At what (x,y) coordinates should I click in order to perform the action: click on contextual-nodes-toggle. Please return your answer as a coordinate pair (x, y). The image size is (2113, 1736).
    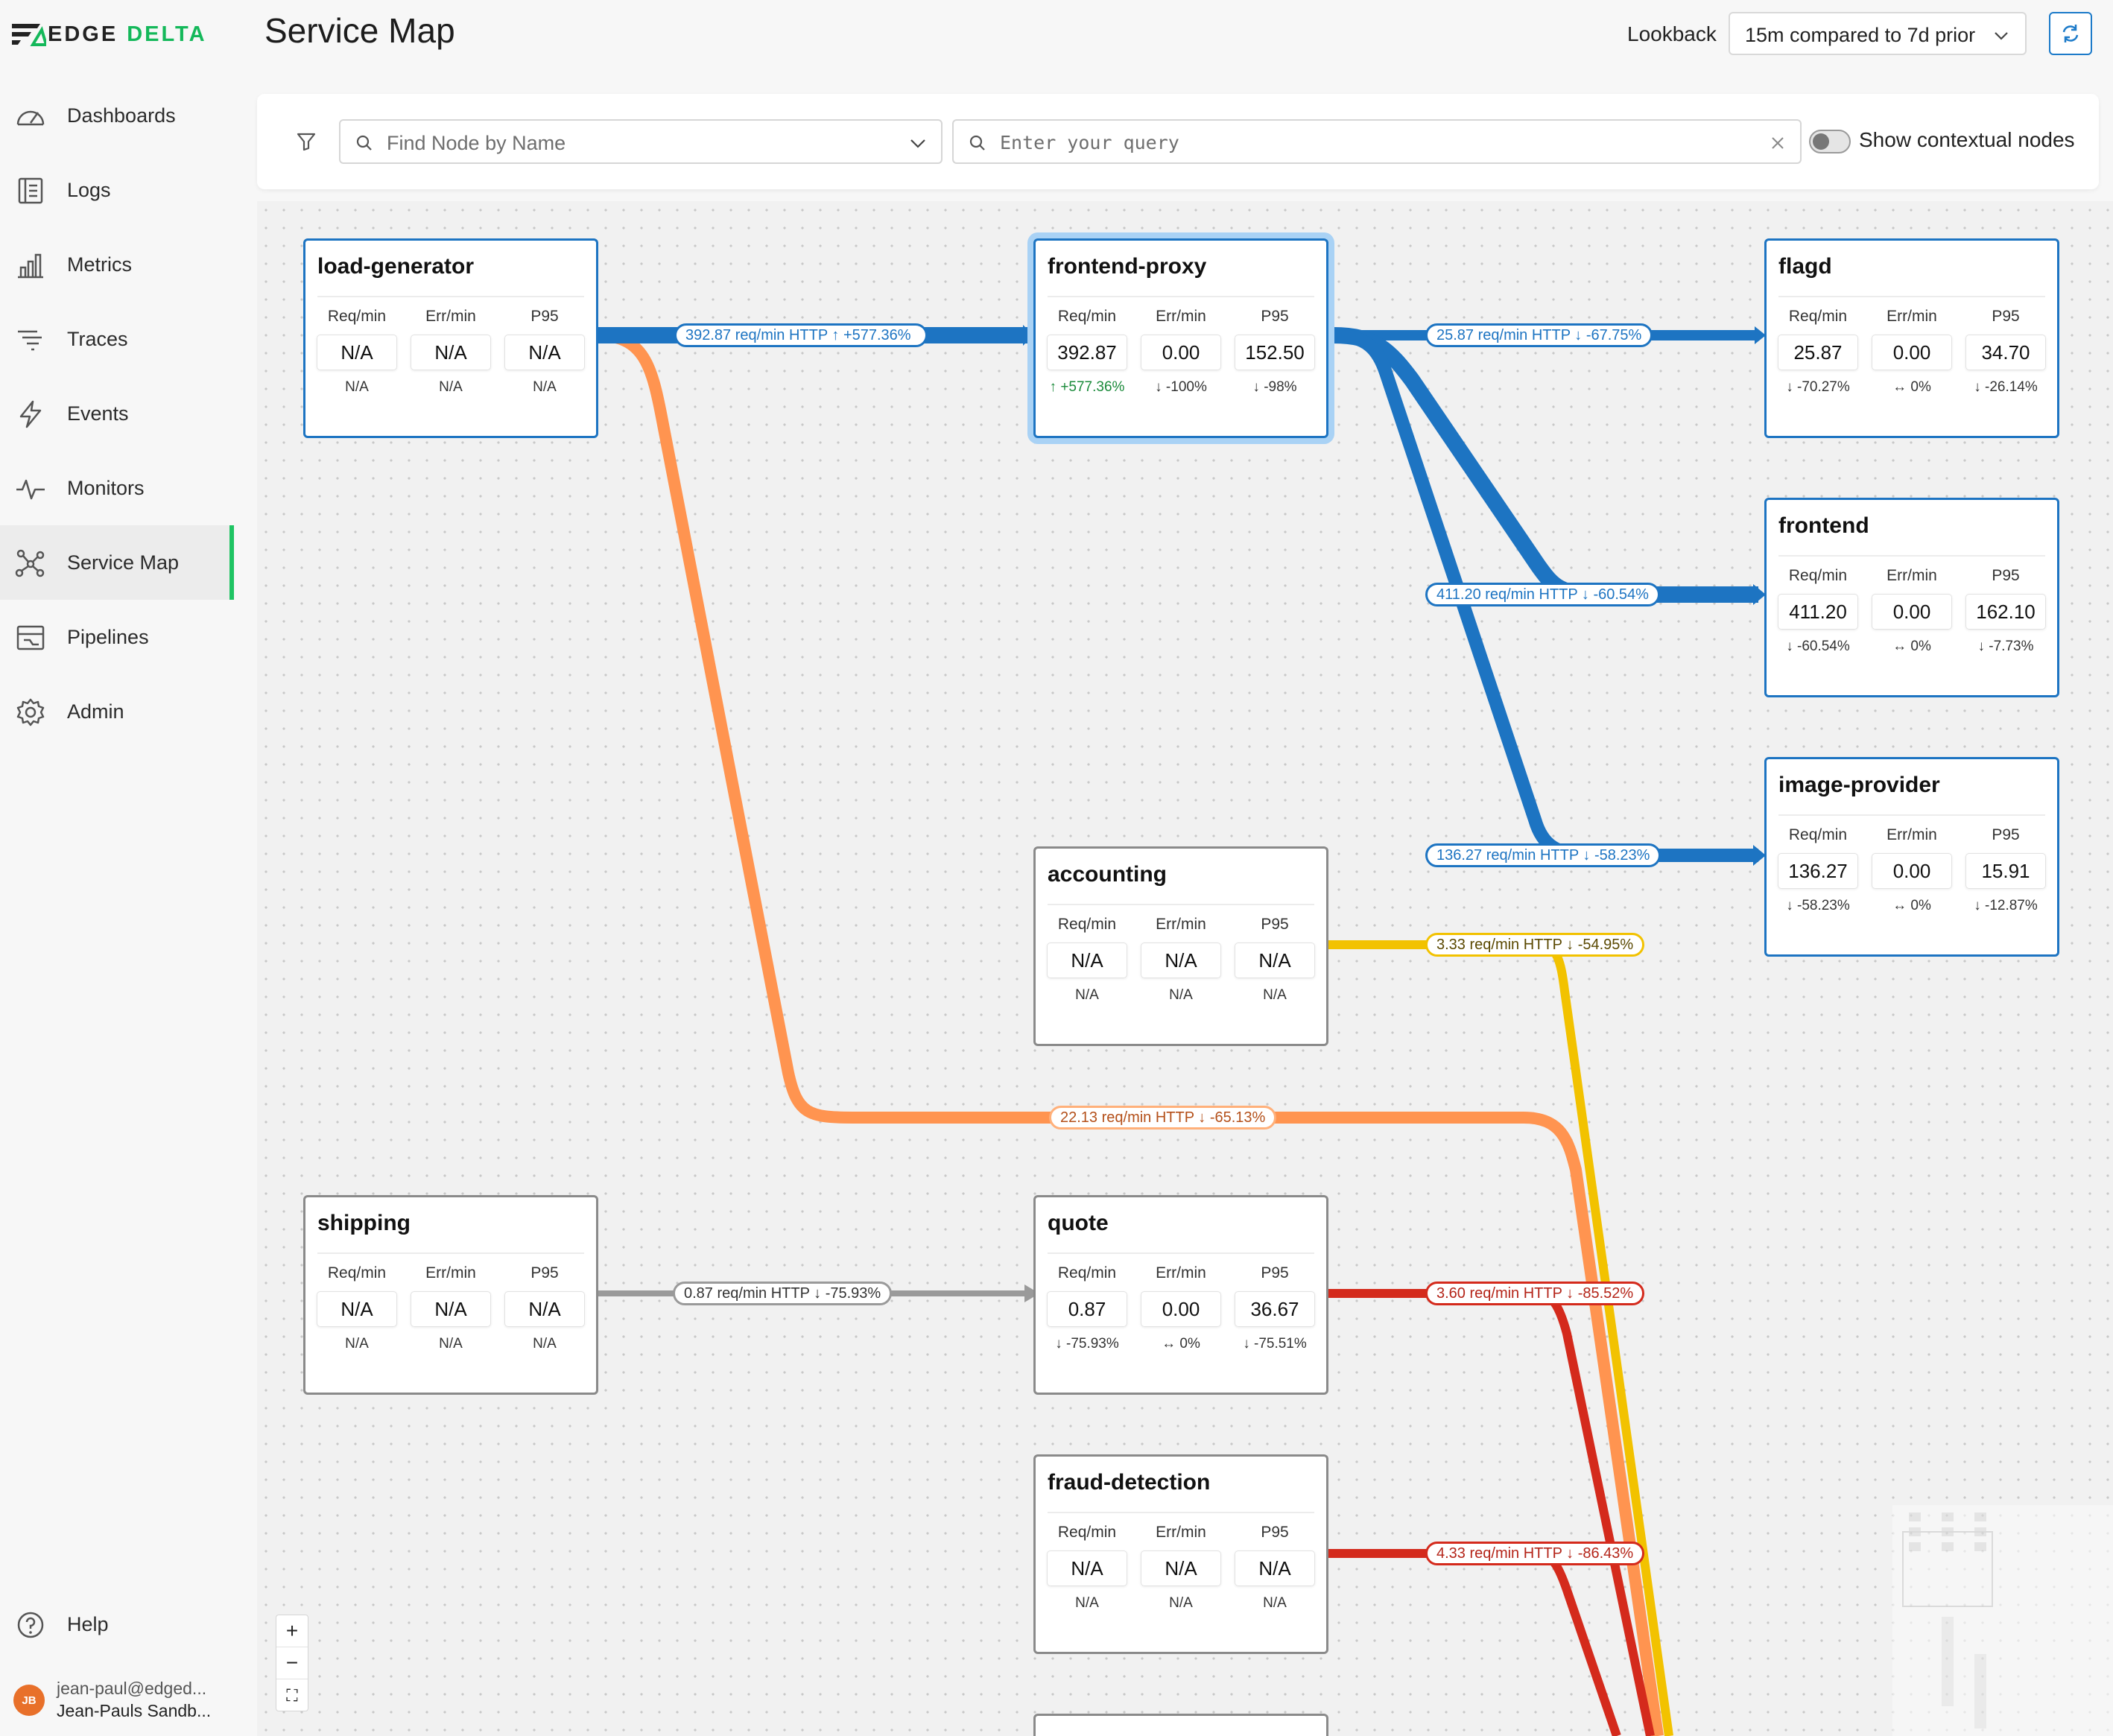
    Looking at the image, I should click on (1830, 141).